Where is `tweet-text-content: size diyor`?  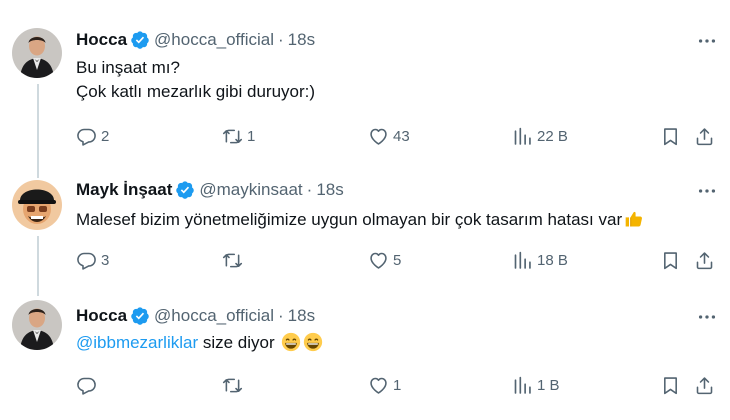 tweet-text-content: size diyor is located at coordinates (236, 342).